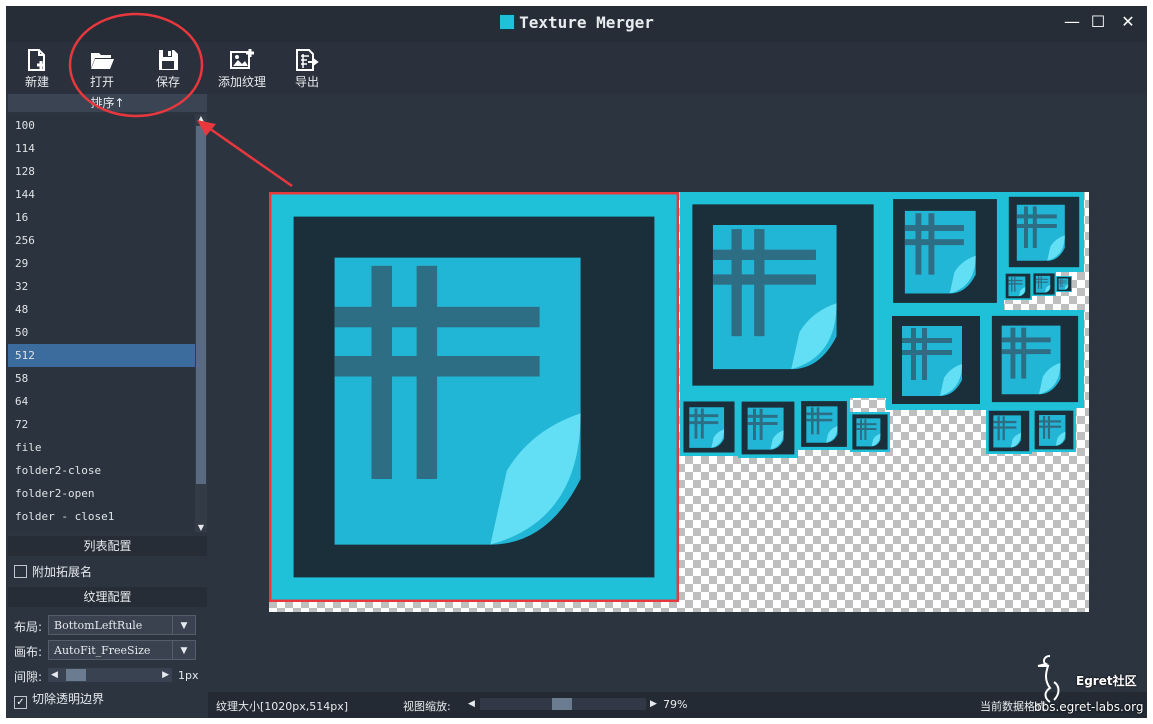 This screenshot has width=1153, height=724. Describe the element at coordinates (102, 650) in the screenshot. I see `canvas-value: AutoFit_FreeSize` at that location.